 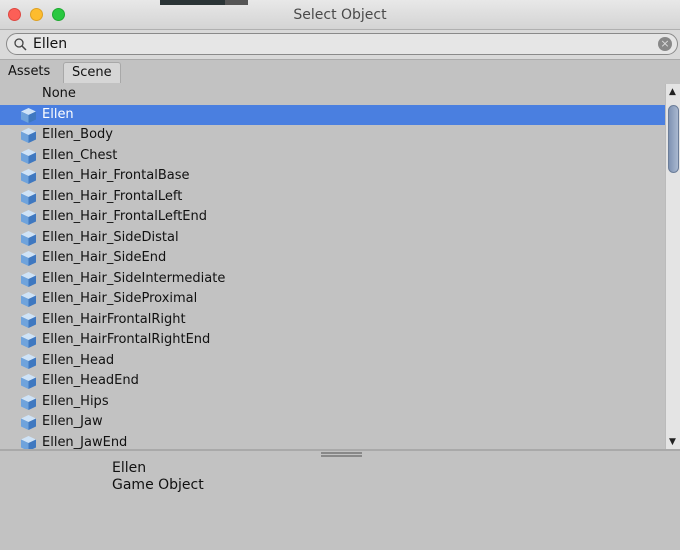 I want to click on search-bar: ×, so click(x=340, y=45).